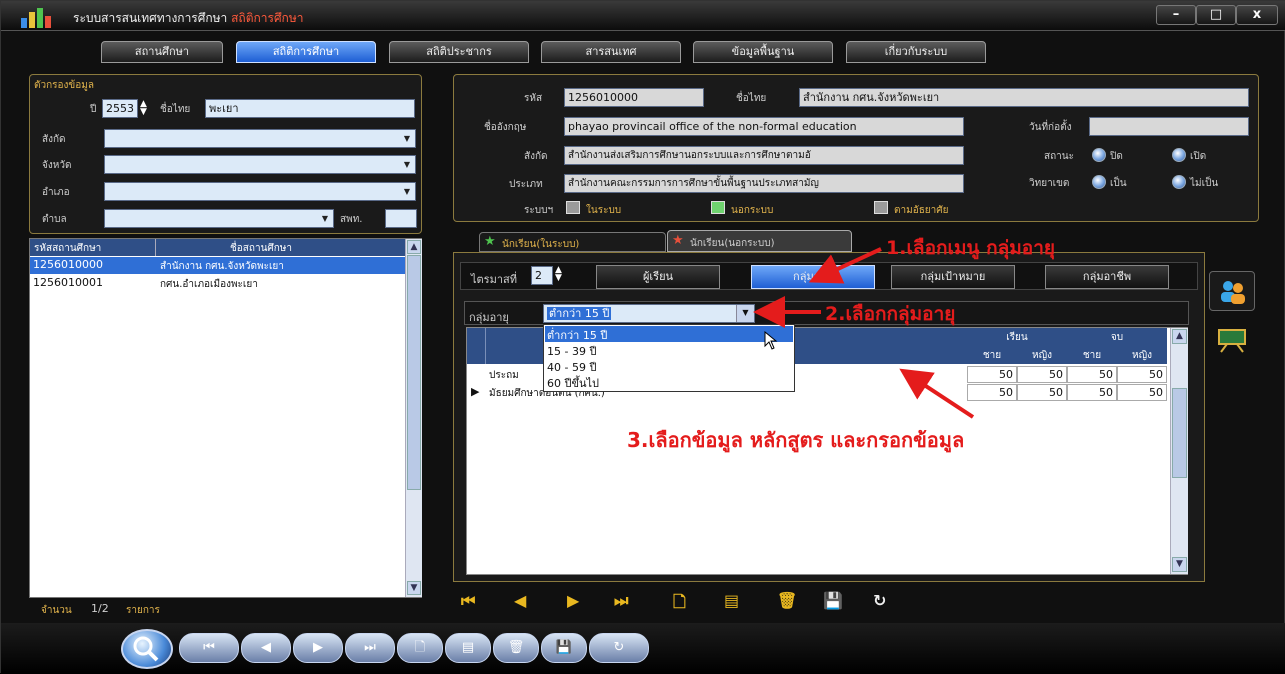 Image resolution: width=1285 pixels, height=674 pixels. Describe the element at coordinates (890, 314) in the screenshot. I see `annotation-step2: 2.เลือกกลุ่มอายุ` at that location.